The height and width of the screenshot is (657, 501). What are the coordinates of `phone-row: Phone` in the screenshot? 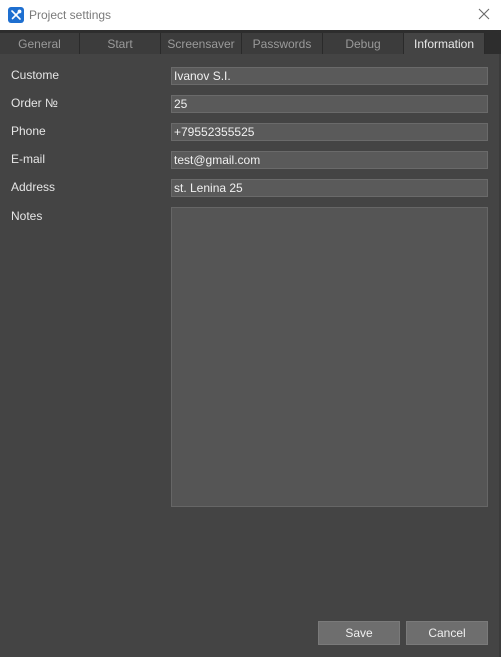 It's located at (250, 132).